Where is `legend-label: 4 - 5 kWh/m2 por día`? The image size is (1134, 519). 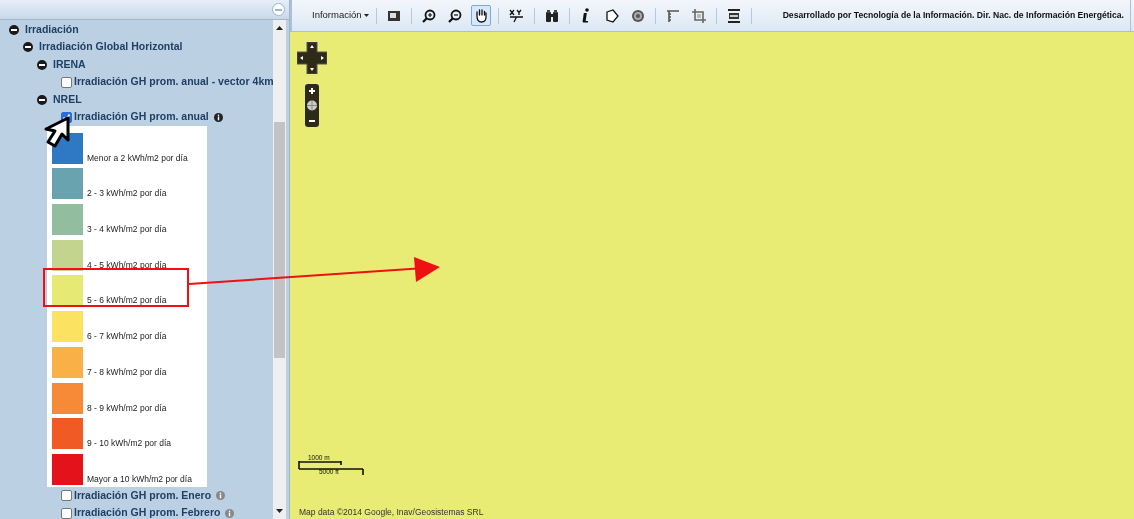 legend-label: 4 - 5 kWh/m2 por día is located at coordinates (127, 264).